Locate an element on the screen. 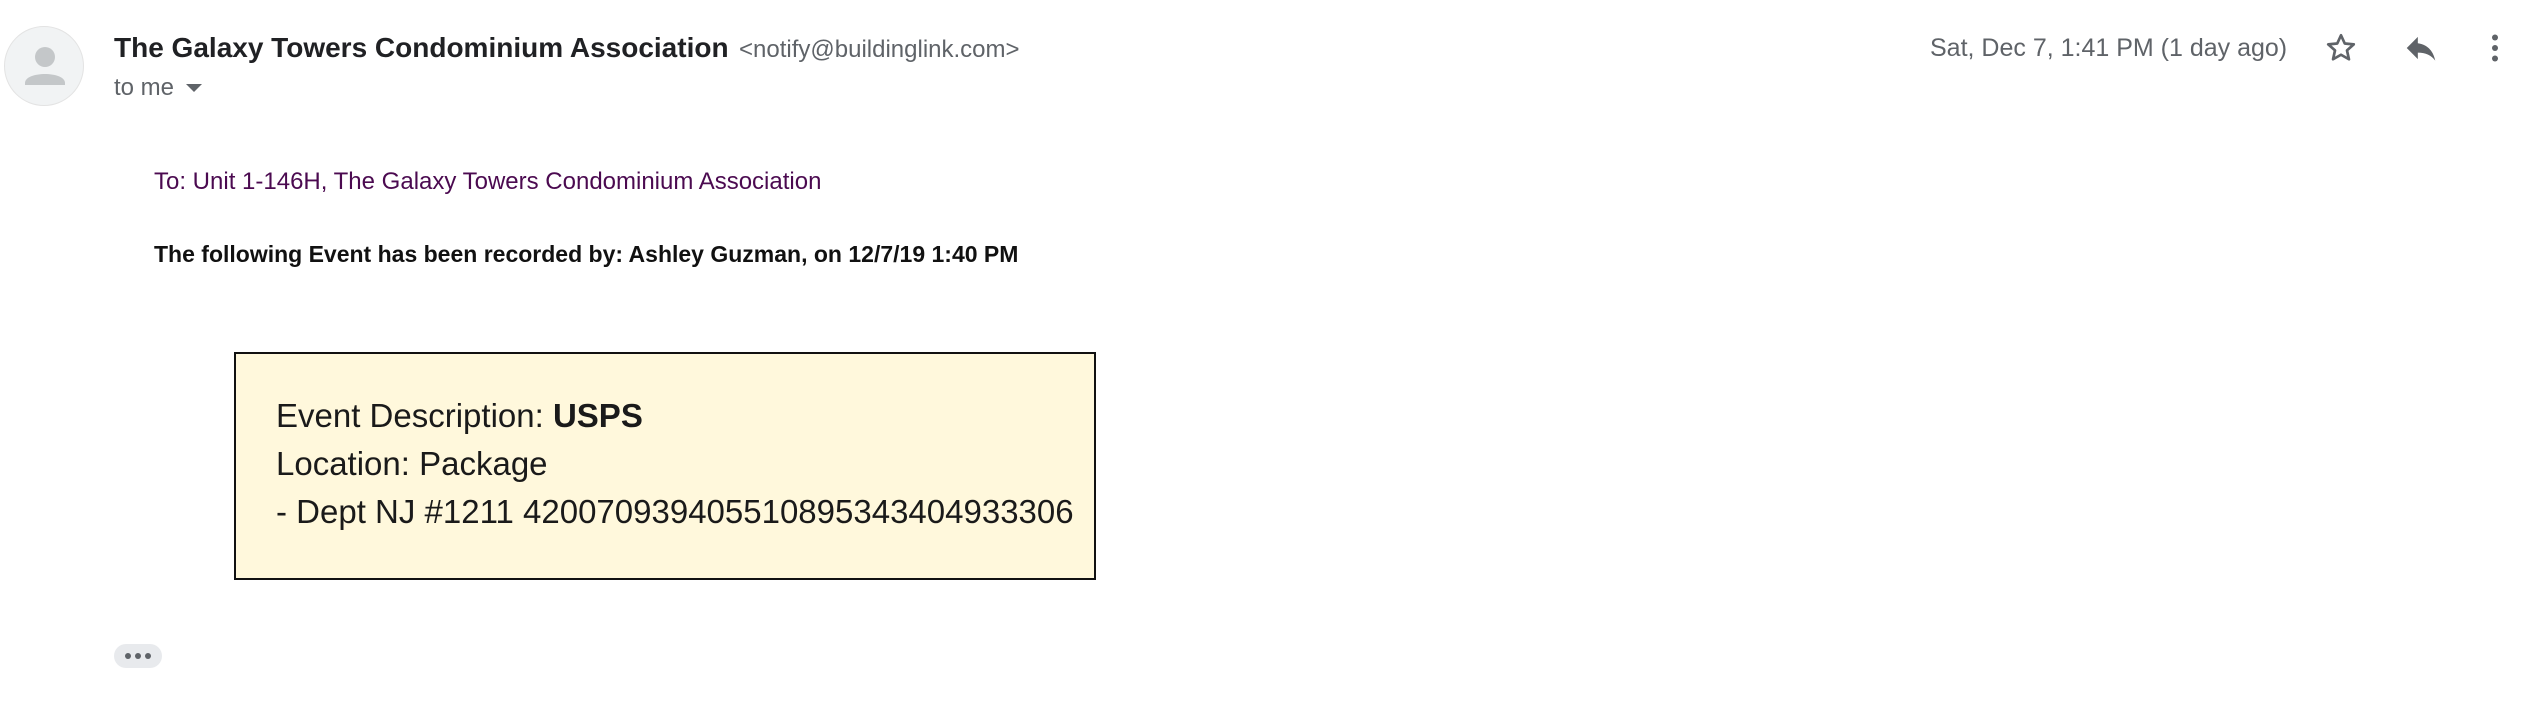  star-icon is located at coordinates (2341, 47).